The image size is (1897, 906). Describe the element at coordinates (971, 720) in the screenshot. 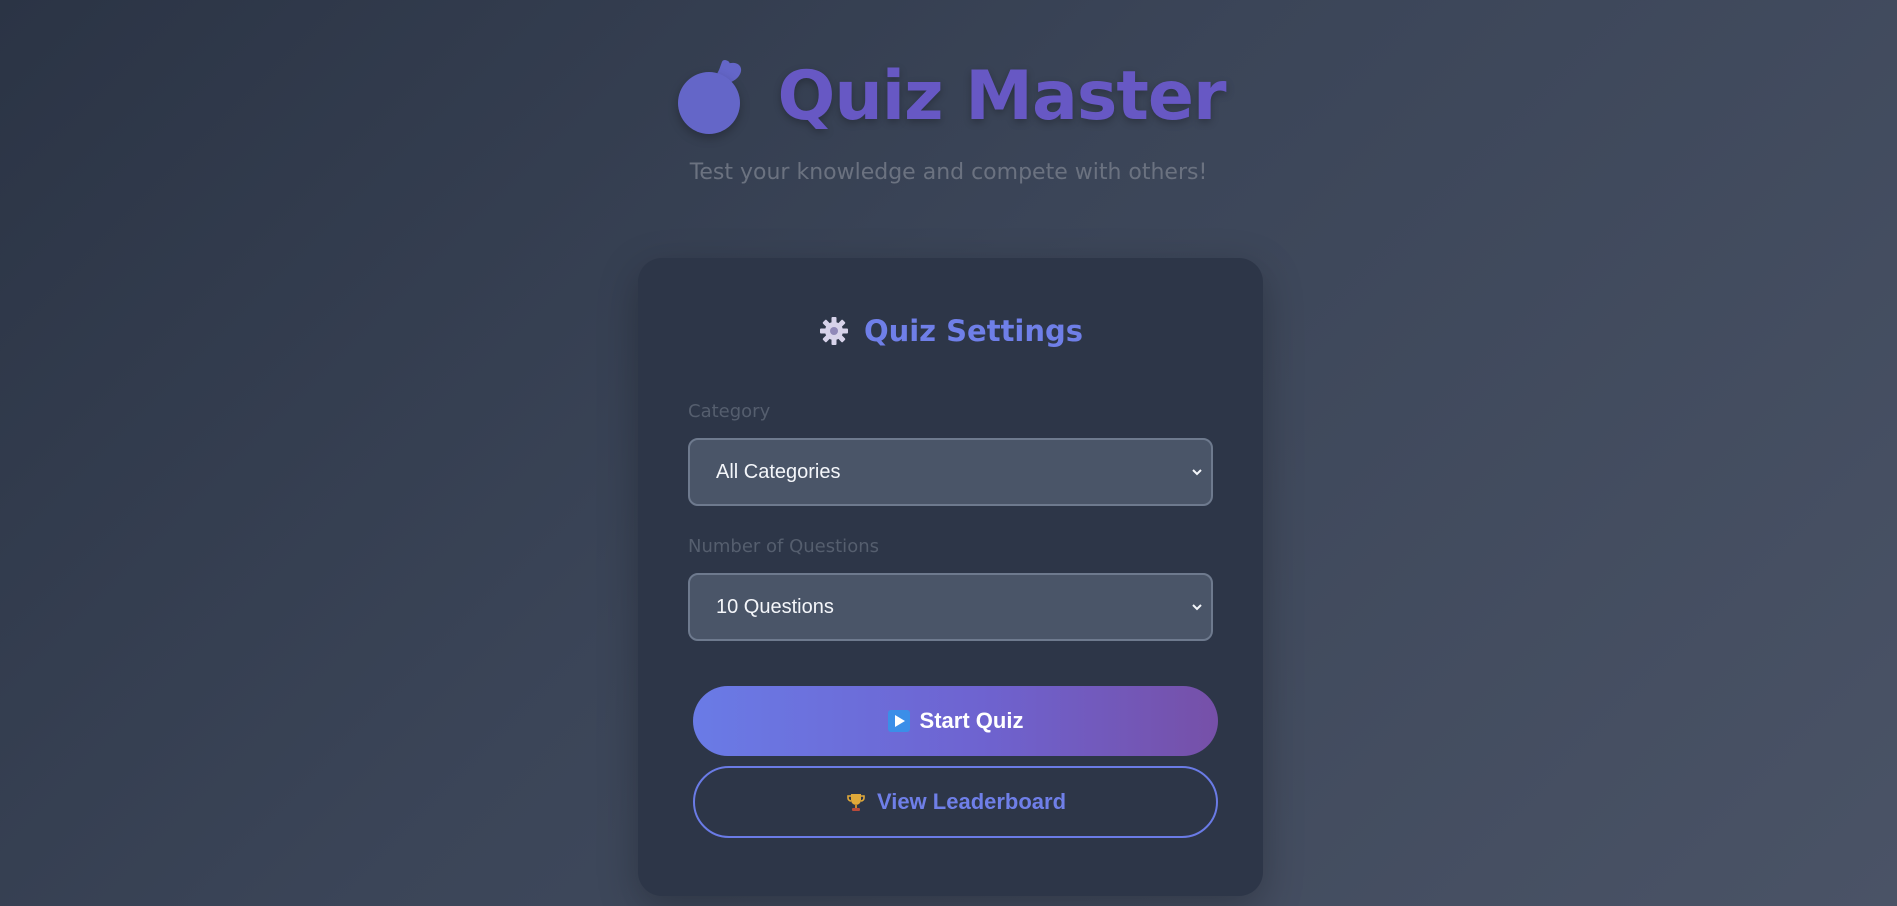

I see `start-quiz-label: Start Quiz` at that location.